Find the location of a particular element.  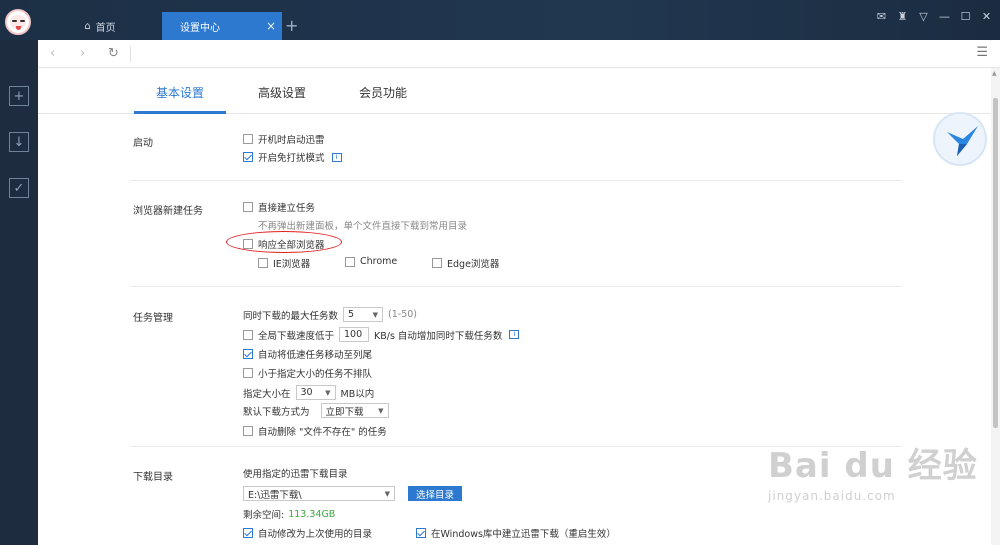

tab-advanced-settings: 高级设置 is located at coordinates (282, 92).